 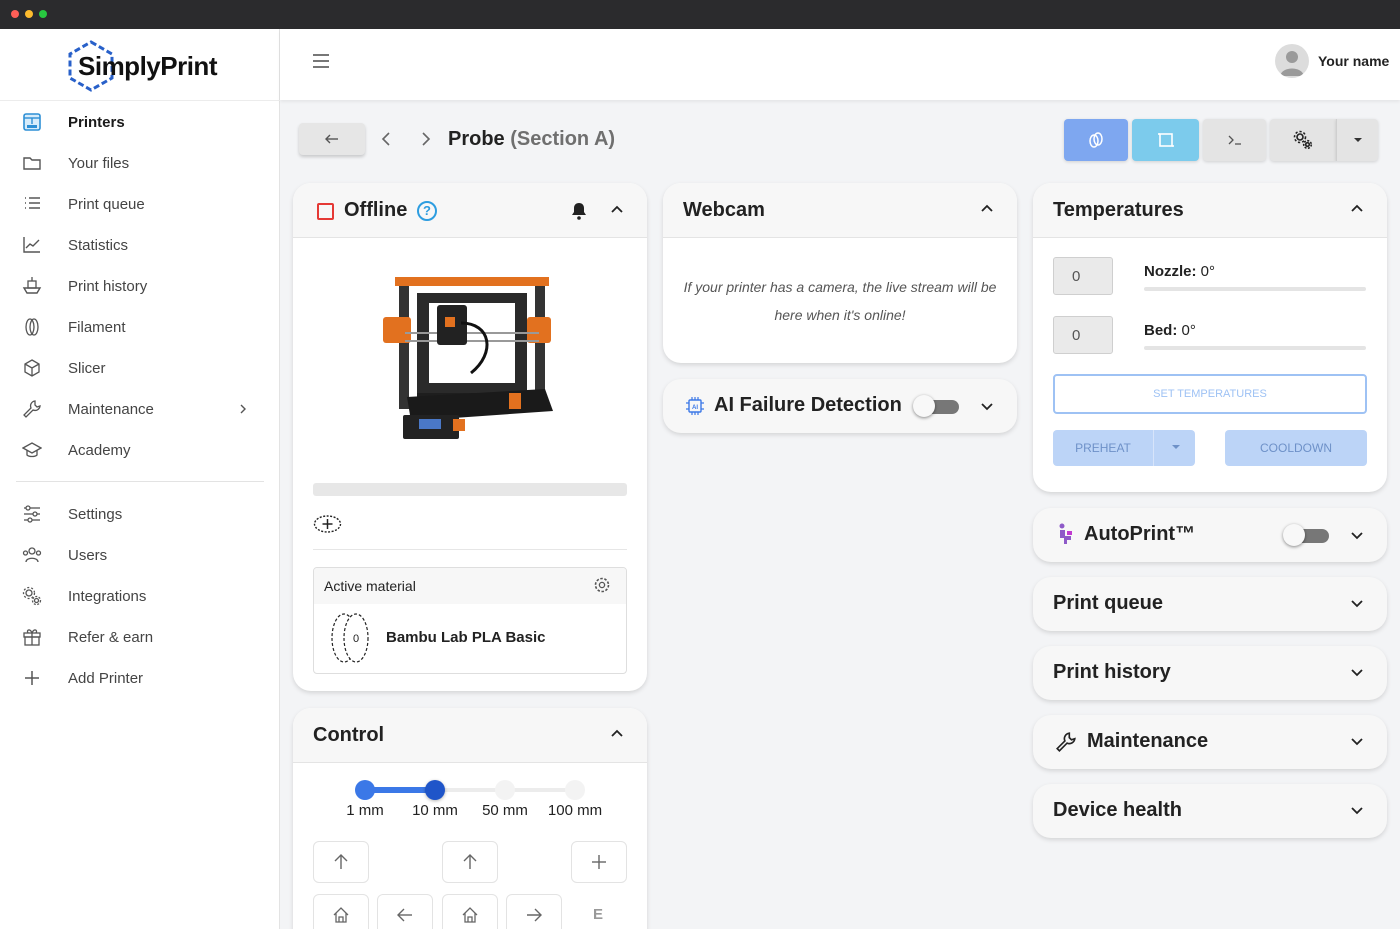 What do you see at coordinates (111, 637) in the screenshot?
I see `sidebar-item-label: Refer & earn` at bounding box center [111, 637].